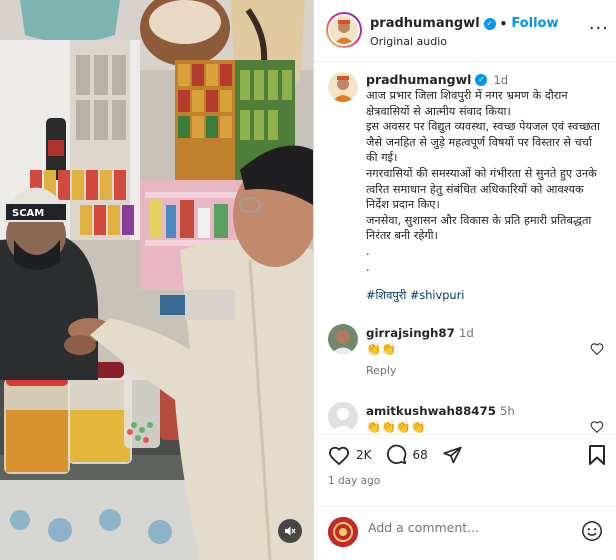  I want to click on audio-label: Original audio, so click(408, 41).